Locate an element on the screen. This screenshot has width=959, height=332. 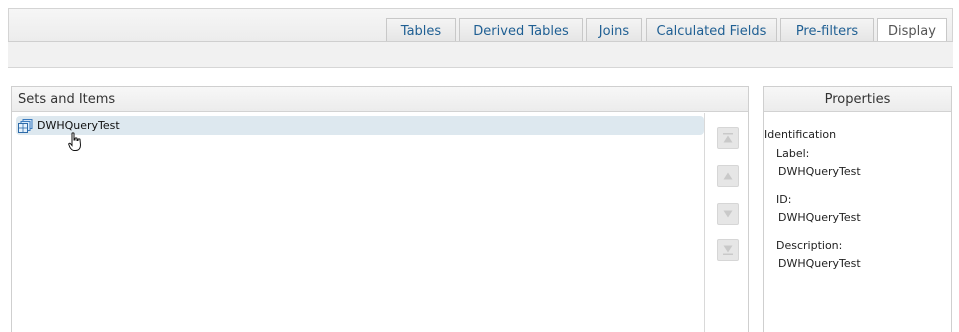
move-top-icon is located at coordinates (728, 138).